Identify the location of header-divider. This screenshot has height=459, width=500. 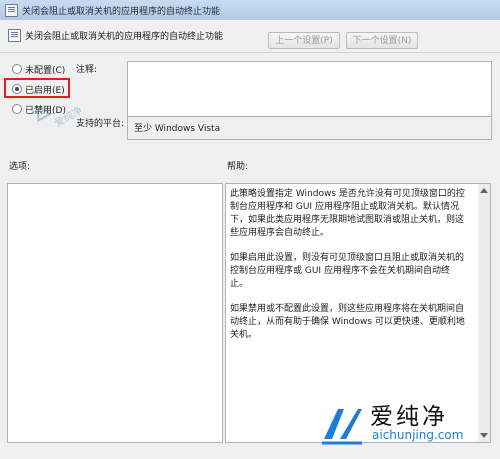
(250, 52).